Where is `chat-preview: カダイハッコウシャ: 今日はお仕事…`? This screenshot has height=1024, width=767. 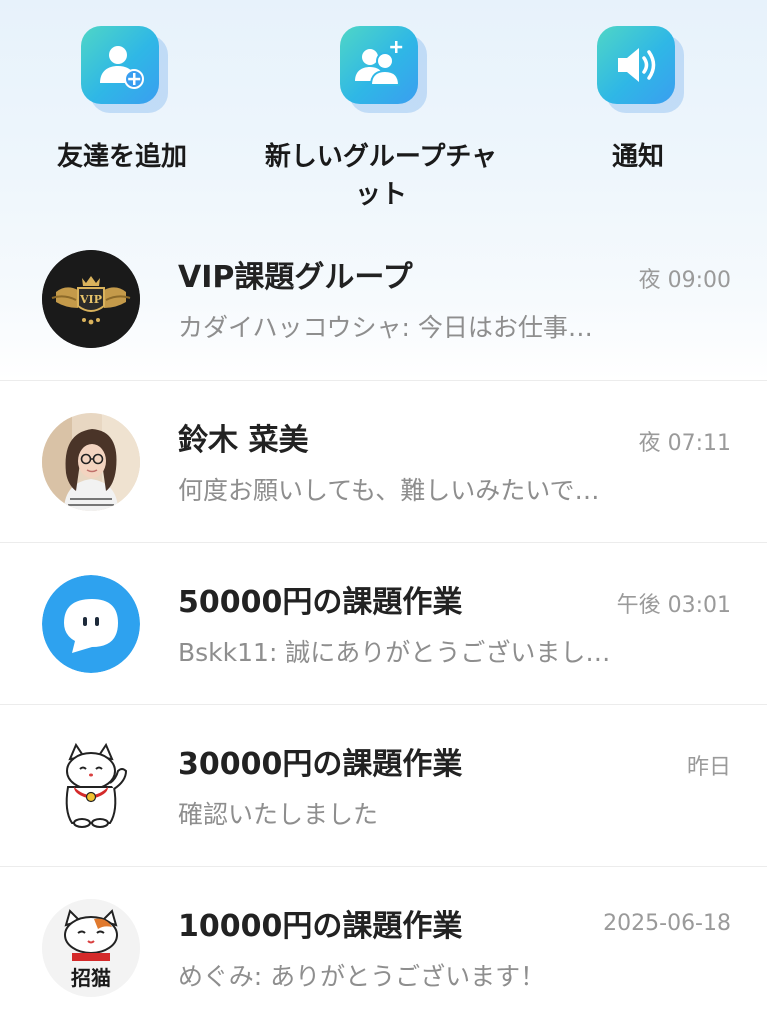 chat-preview: カダイハッコウシャ: 今日はお仕事… is located at coordinates (385, 327).